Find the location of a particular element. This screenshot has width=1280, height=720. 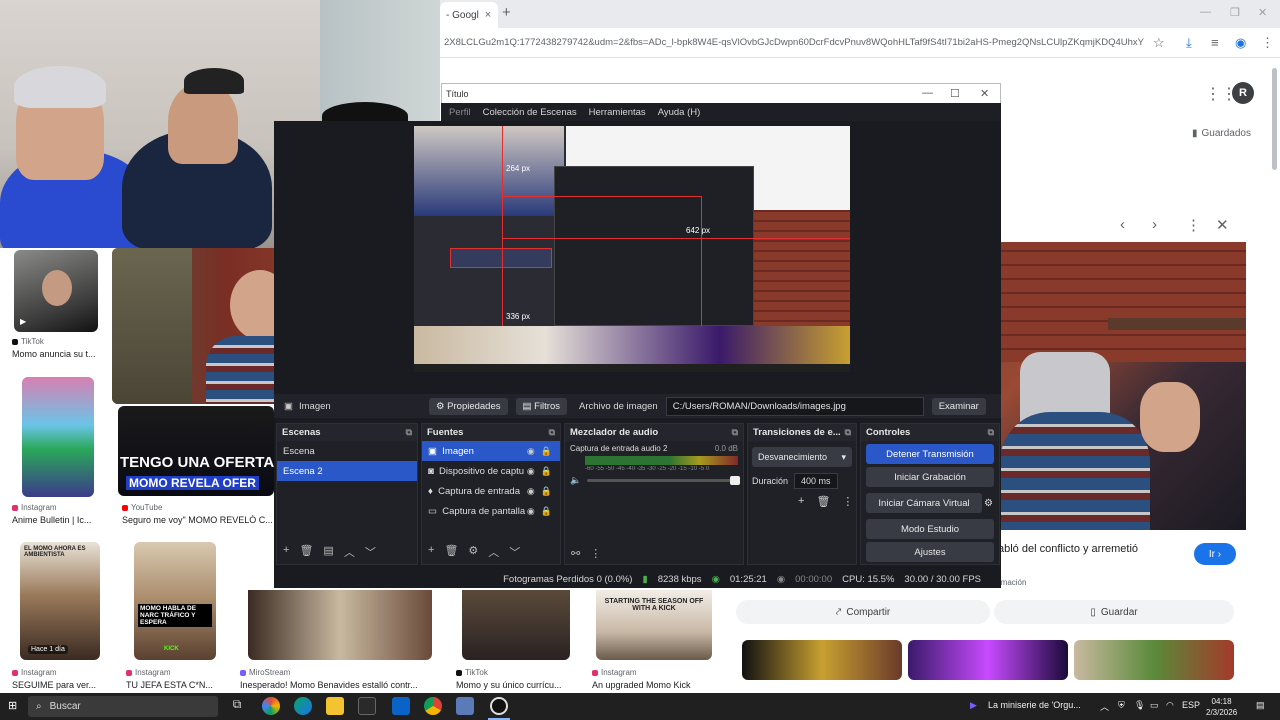

outlook-icon is located at coordinates (401, 706).